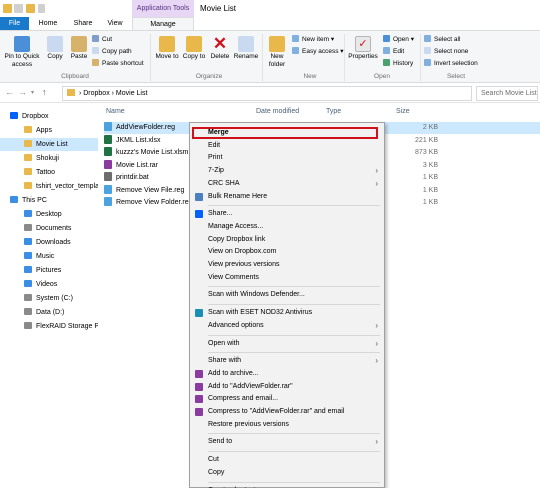 The image size is (540, 488). I want to click on menu-item-label: Restore previous versions, so click(248, 424).